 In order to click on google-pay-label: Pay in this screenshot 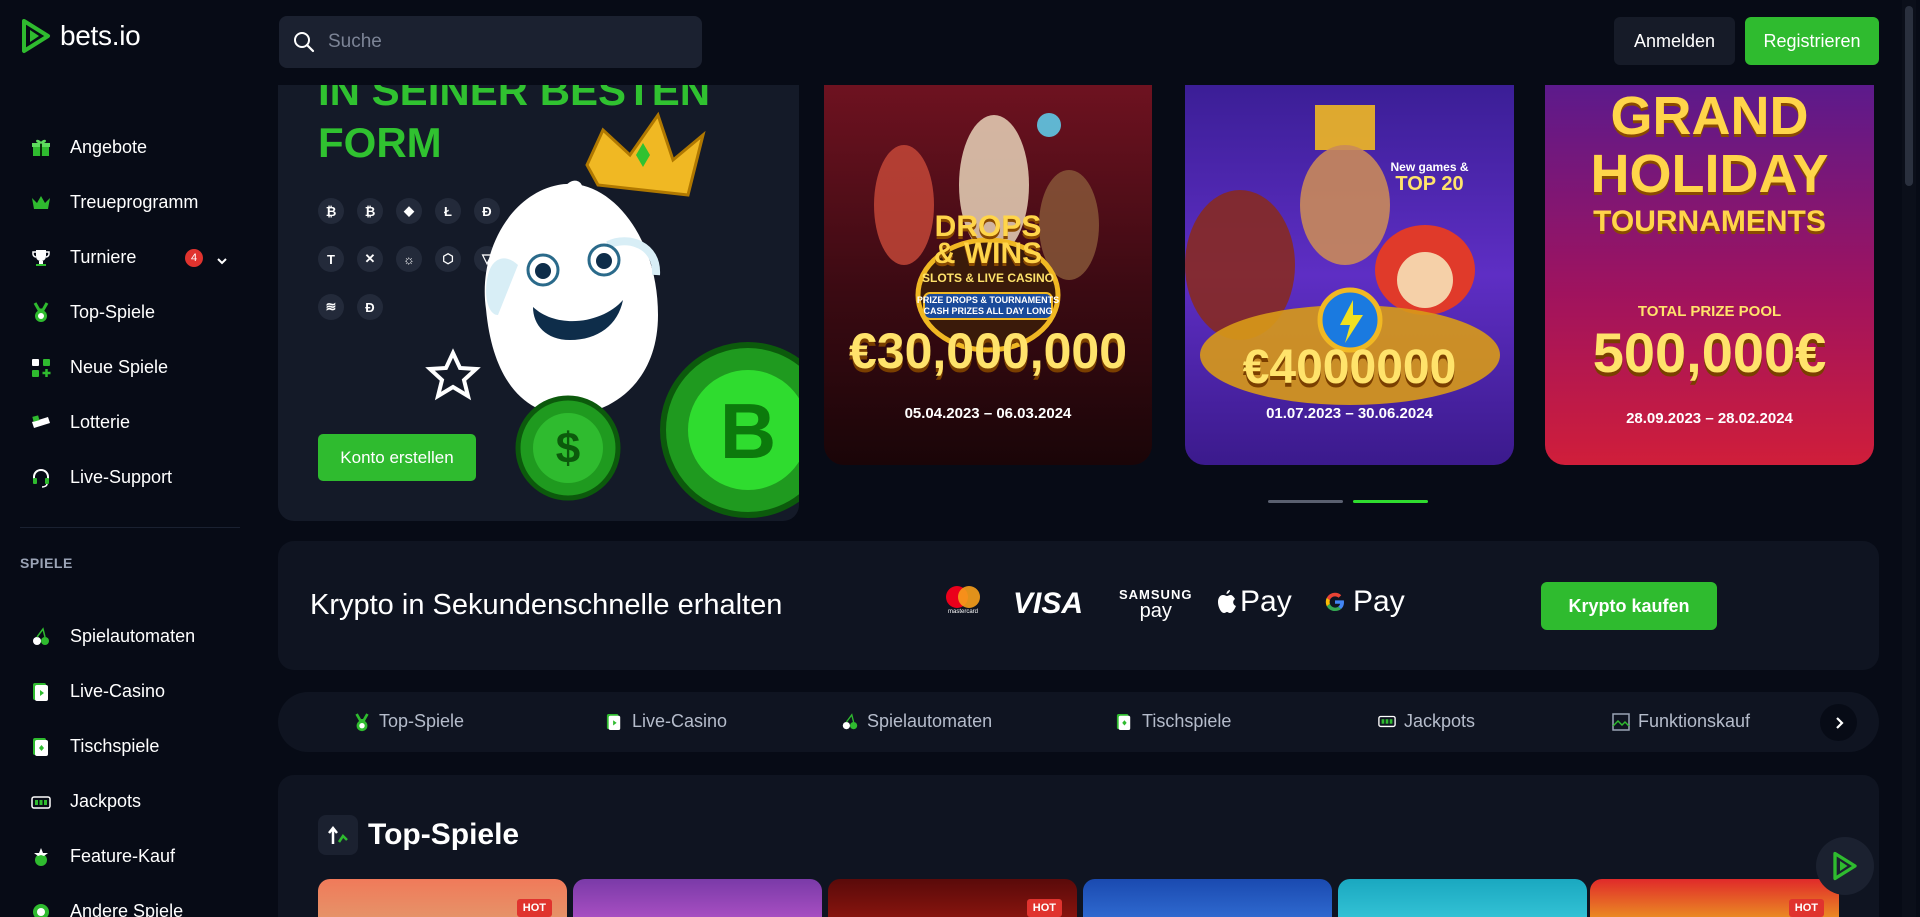, I will do `click(1379, 601)`.